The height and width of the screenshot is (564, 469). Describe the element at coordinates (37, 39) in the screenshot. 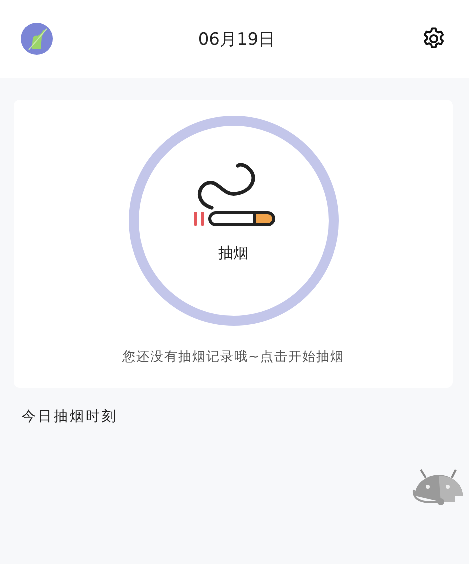

I see `avatar-icon` at that location.